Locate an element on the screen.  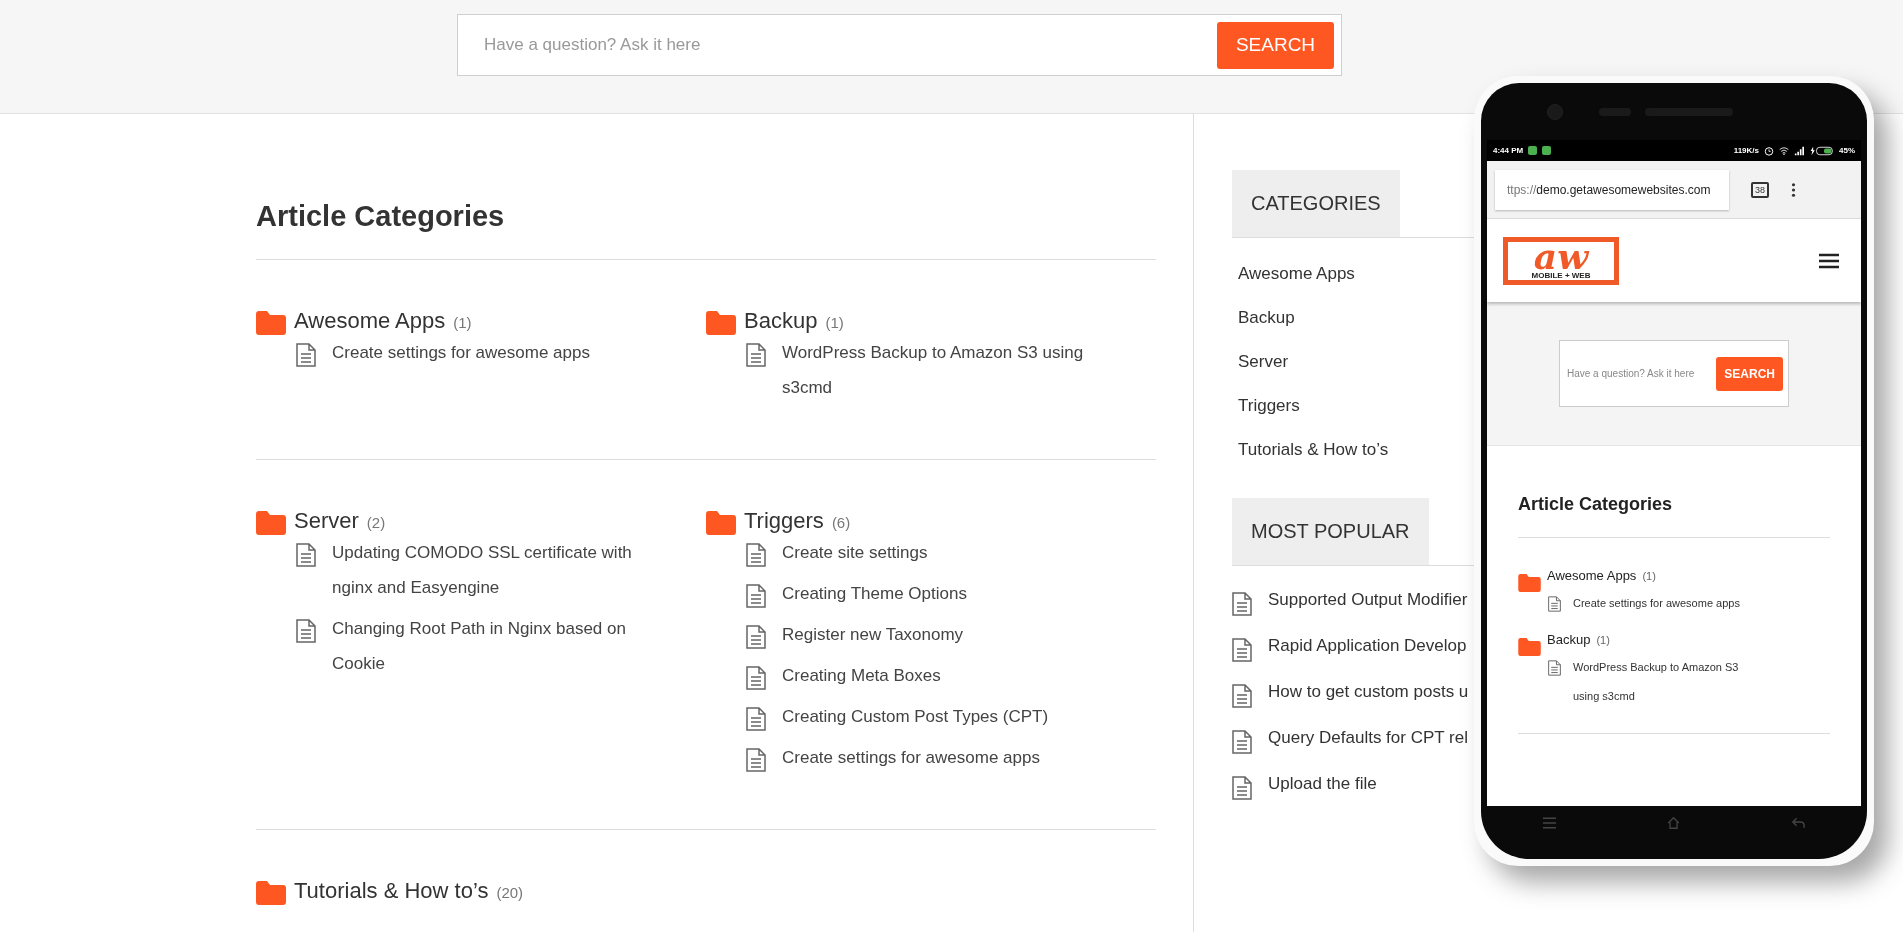
widget-title: MOST POPULAR is located at coordinates (1330, 531).